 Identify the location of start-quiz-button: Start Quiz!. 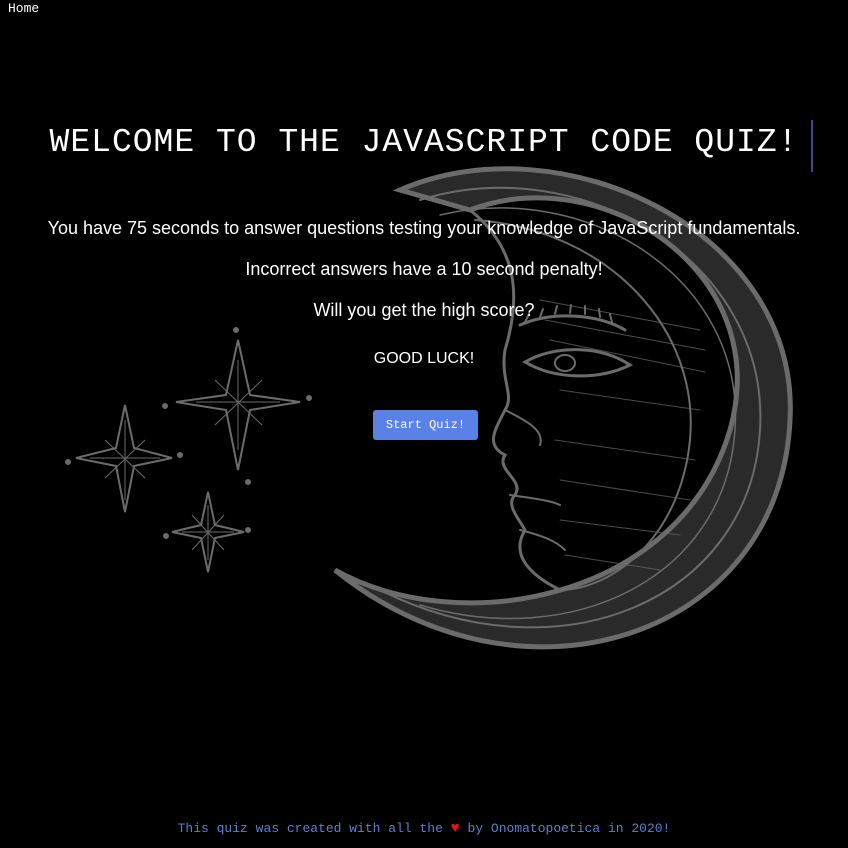
(425, 425).